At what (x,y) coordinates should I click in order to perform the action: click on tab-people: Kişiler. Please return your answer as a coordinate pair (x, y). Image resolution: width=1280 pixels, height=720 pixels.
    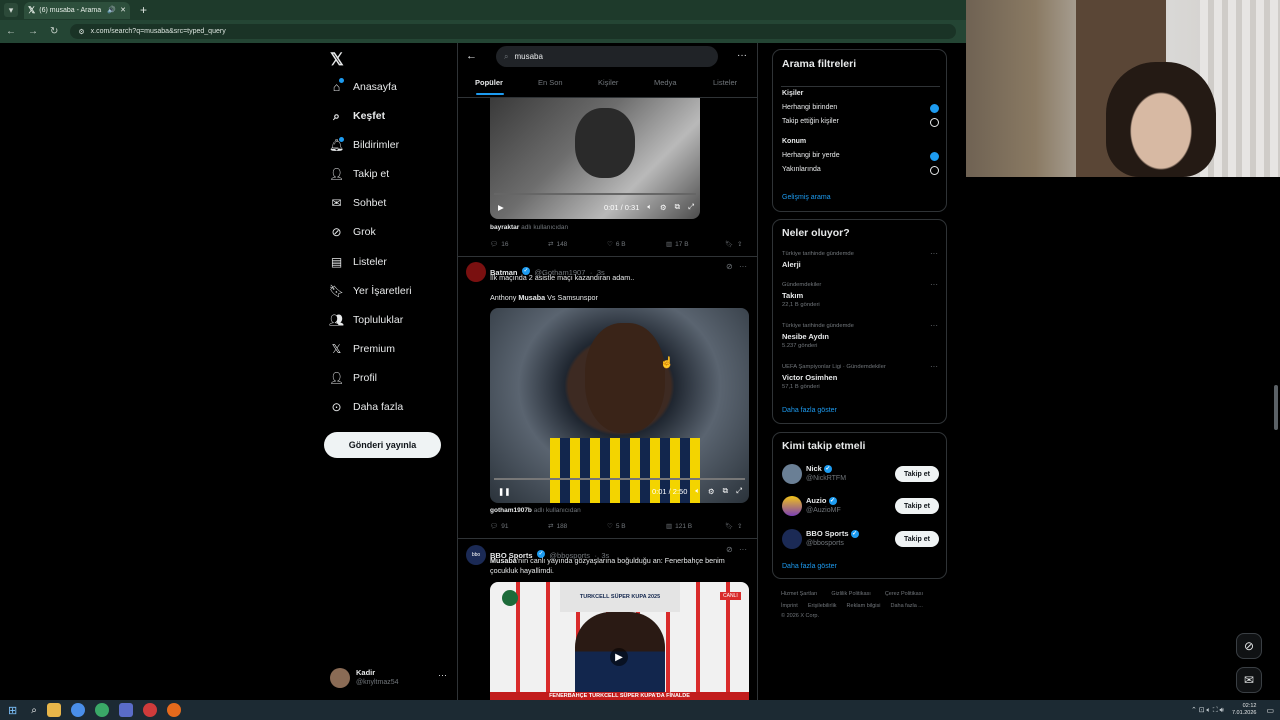
    Looking at the image, I should click on (608, 82).